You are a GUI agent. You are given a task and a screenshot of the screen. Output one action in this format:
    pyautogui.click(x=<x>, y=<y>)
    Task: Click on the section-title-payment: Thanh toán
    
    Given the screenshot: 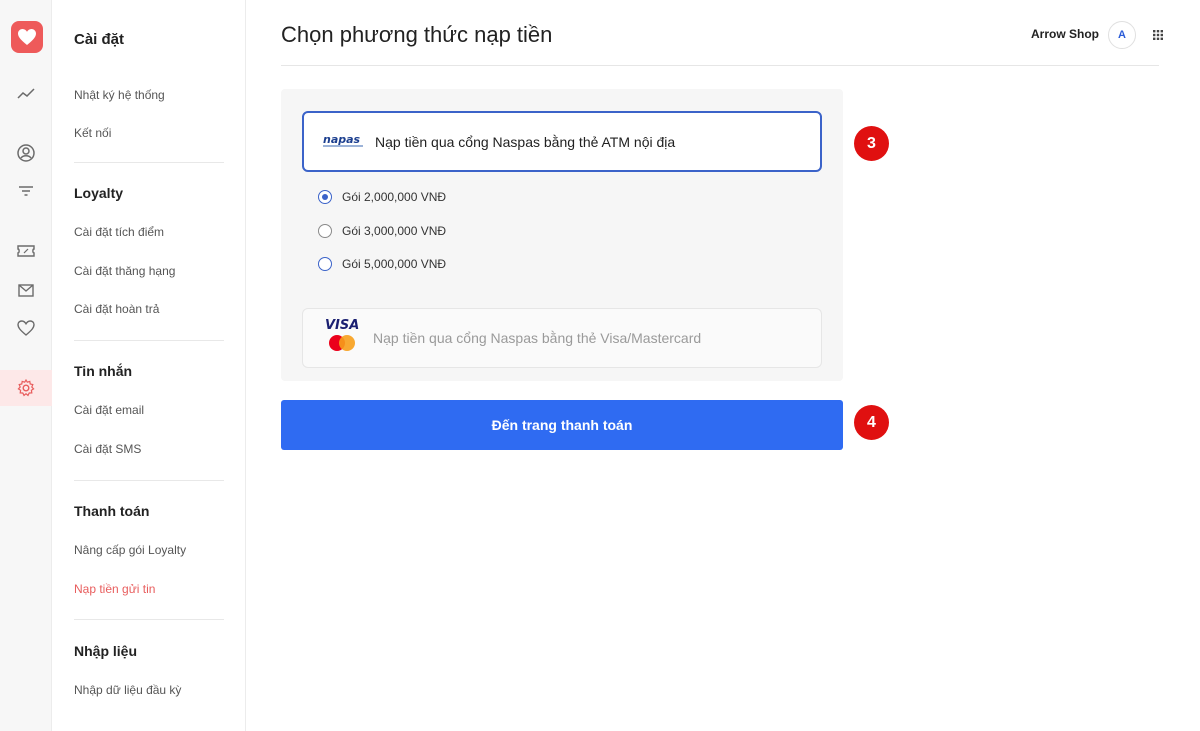 What is the action you would take?
    pyautogui.click(x=112, y=511)
    